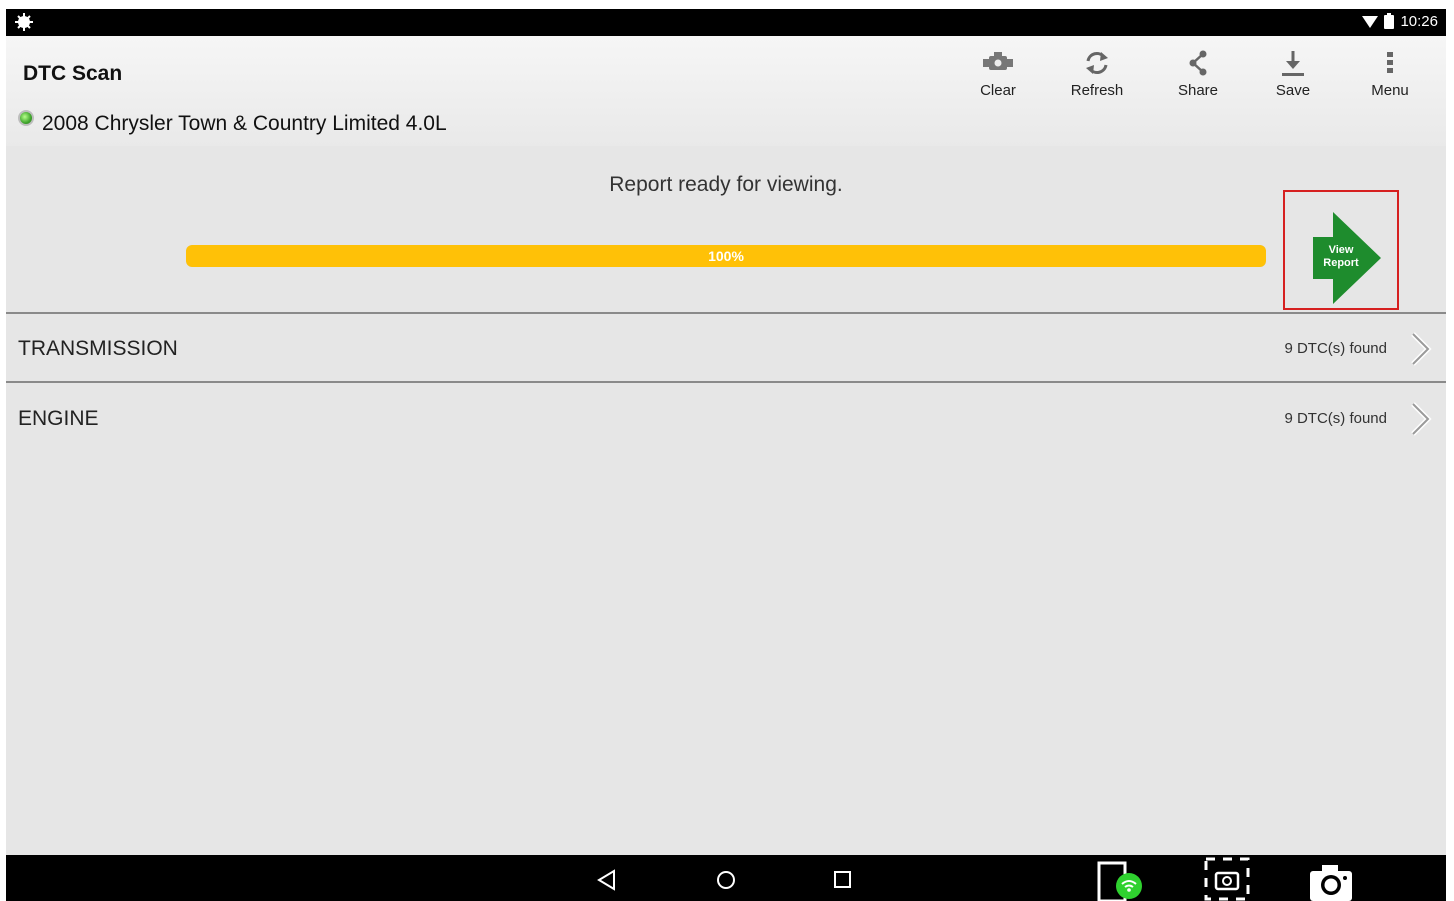 The width and height of the screenshot is (1454, 901). I want to click on progress-bar: 100%, so click(726, 256).